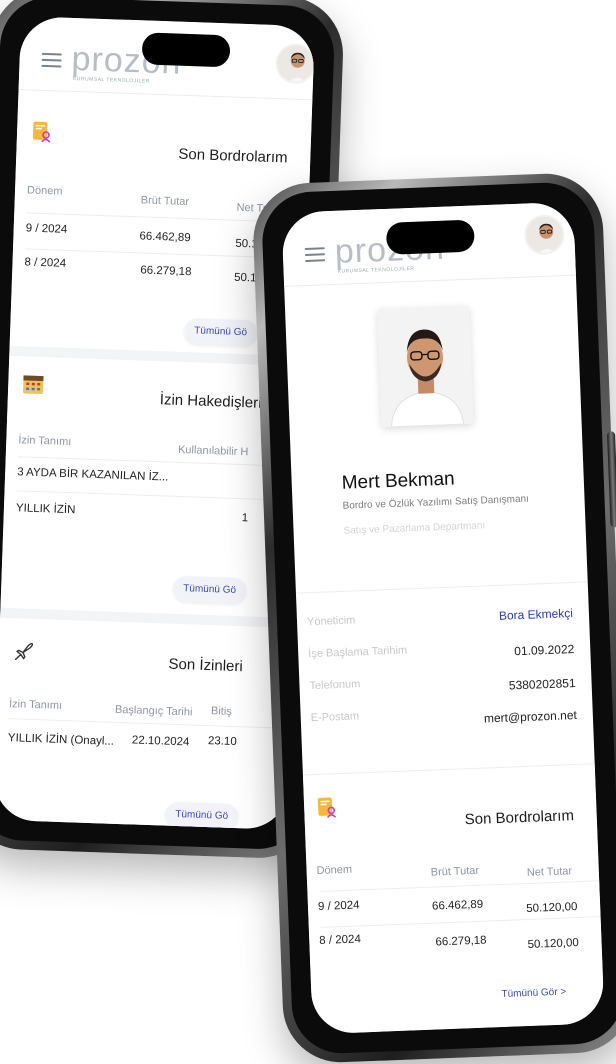 This screenshot has width=616, height=1064. What do you see at coordinates (536, 614) in the screenshot?
I see `manager-link: Bora Ekmekçi` at bounding box center [536, 614].